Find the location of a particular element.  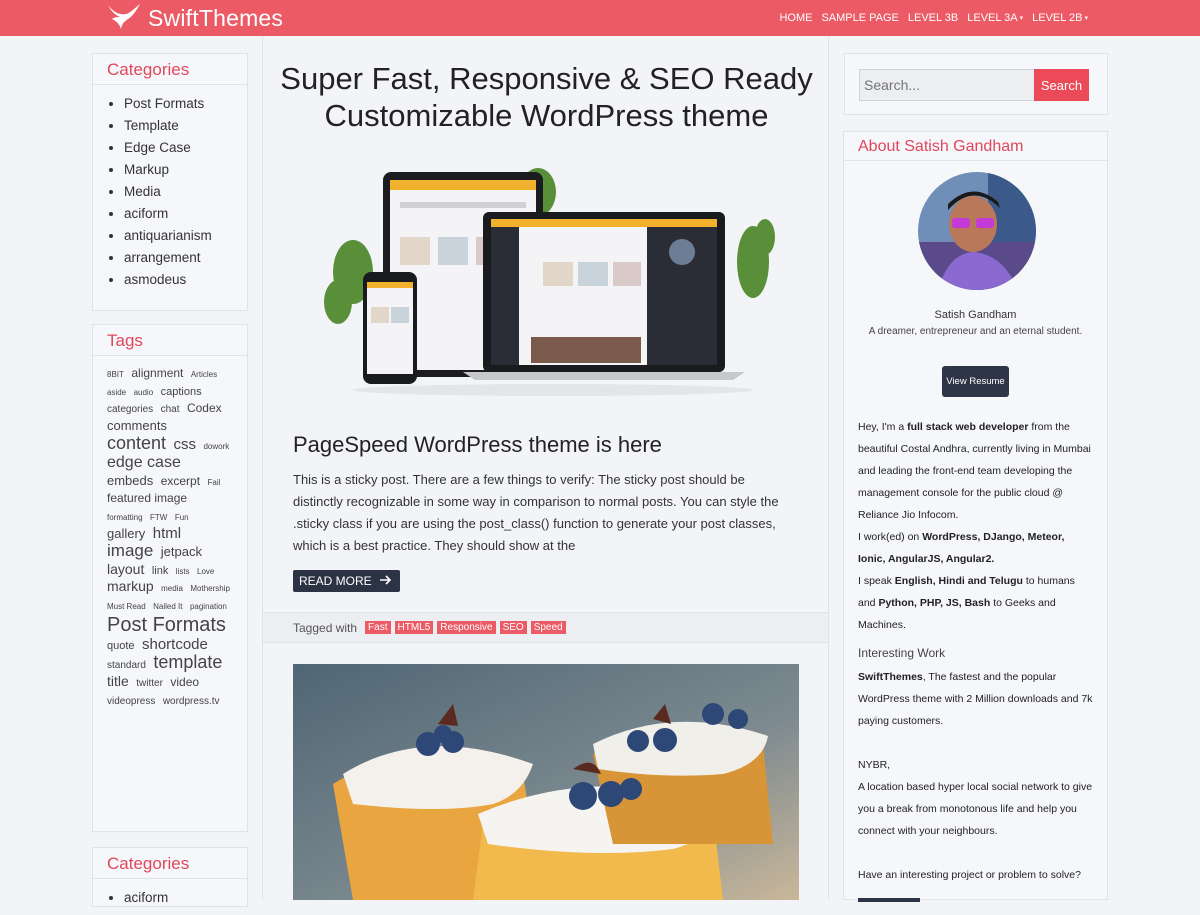

tag-link: Fun is located at coordinates (182, 518).